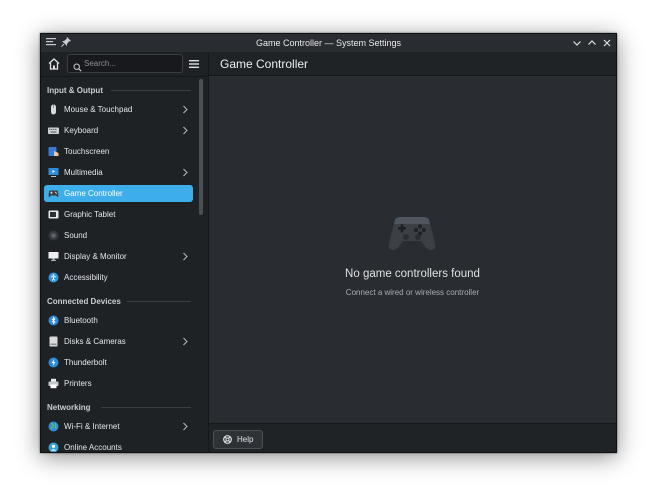  Describe the element at coordinates (227, 440) in the screenshot. I see `help-icon` at that location.